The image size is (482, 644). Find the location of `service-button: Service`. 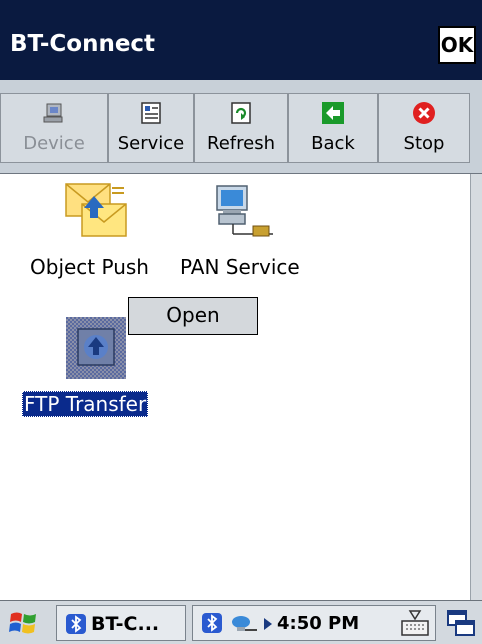

service-button: Service is located at coordinates (151, 128).